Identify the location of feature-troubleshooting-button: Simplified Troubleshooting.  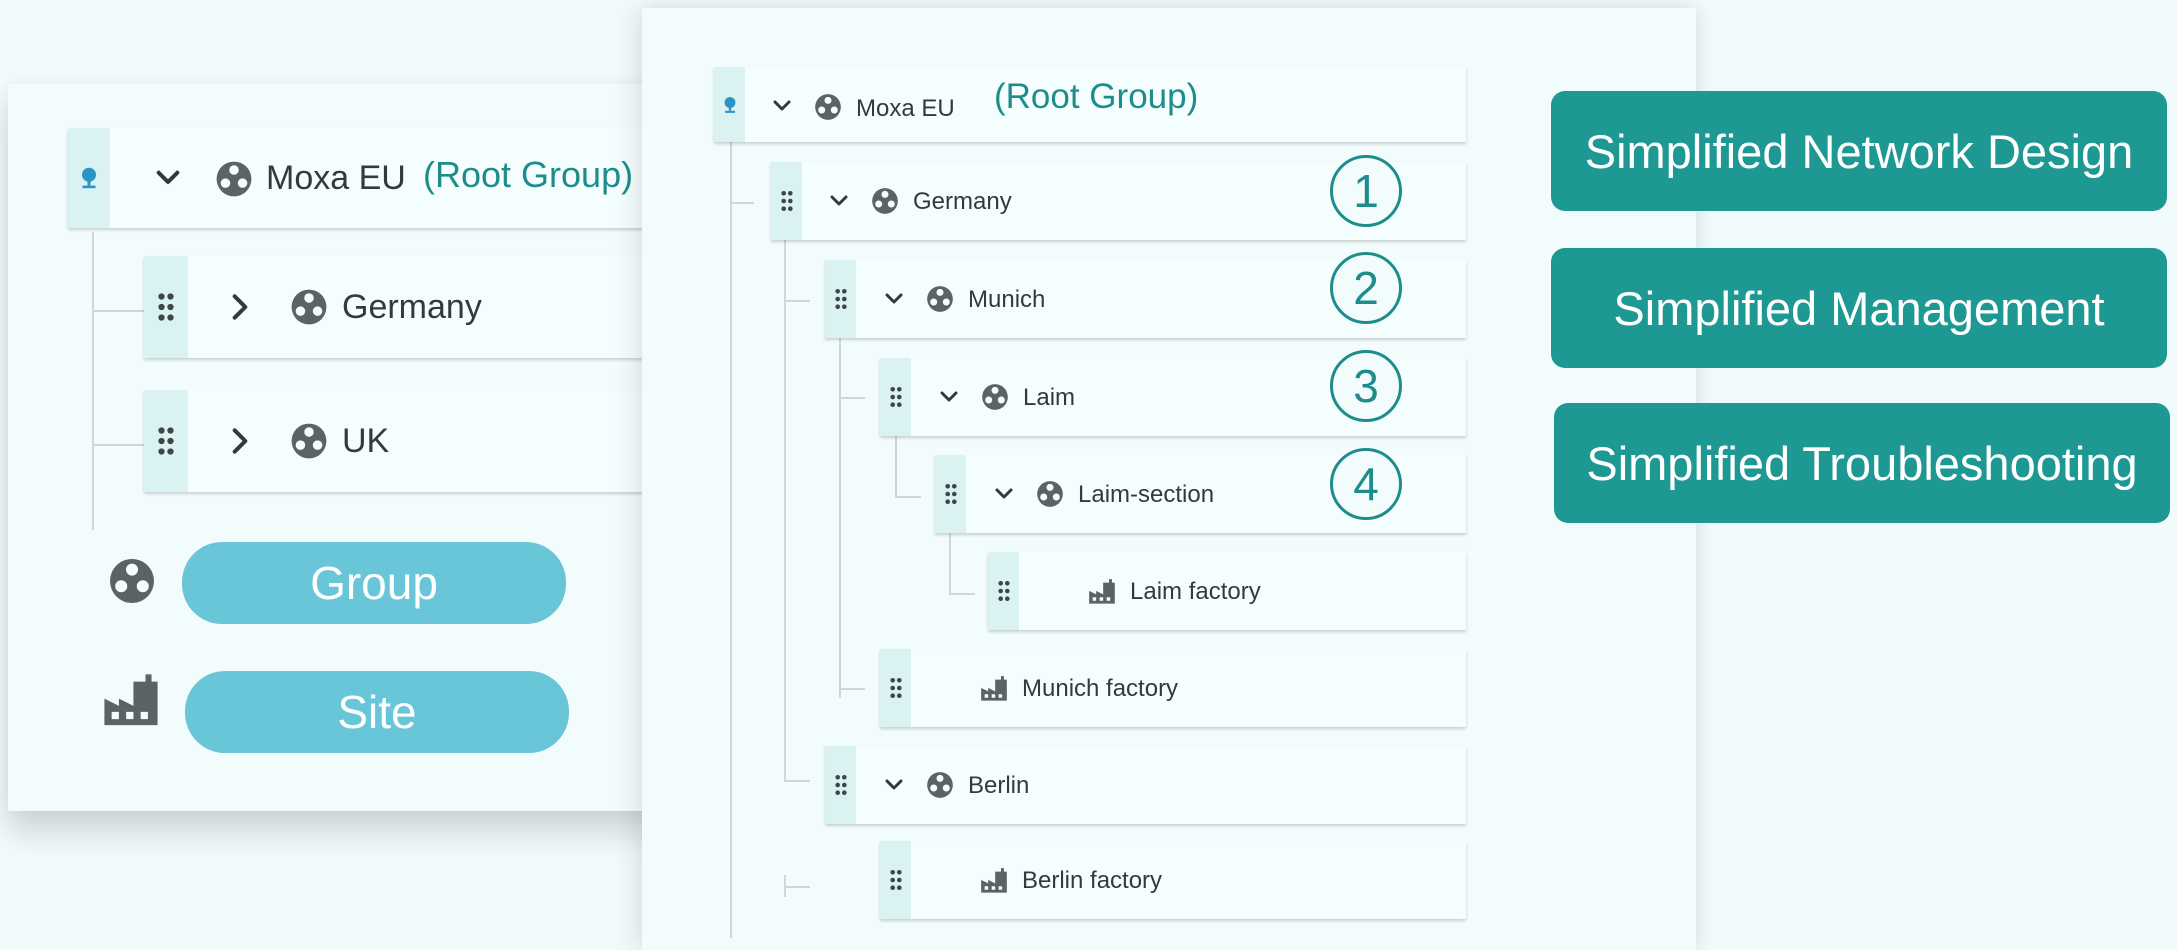
(1862, 463).